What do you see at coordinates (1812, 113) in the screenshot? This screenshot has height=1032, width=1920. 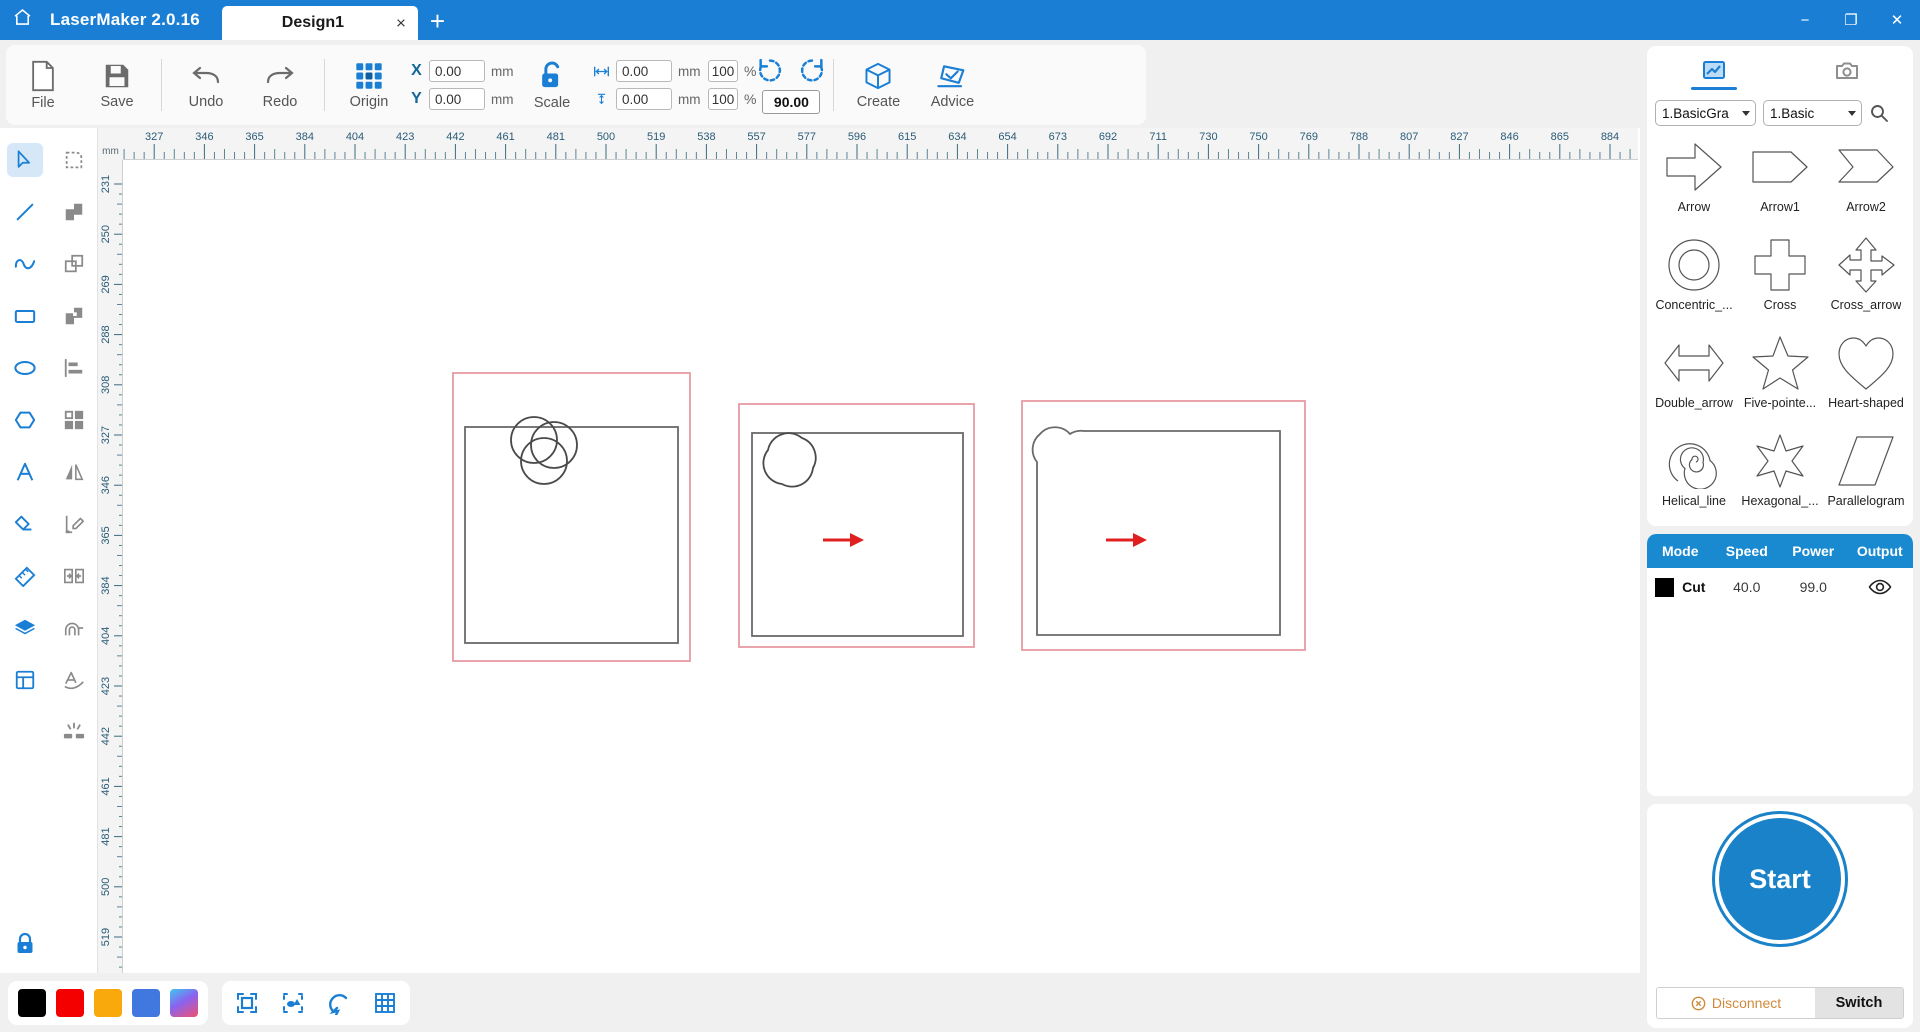 I see `shape-category-secondary-select: 1.Basic` at bounding box center [1812, 113].